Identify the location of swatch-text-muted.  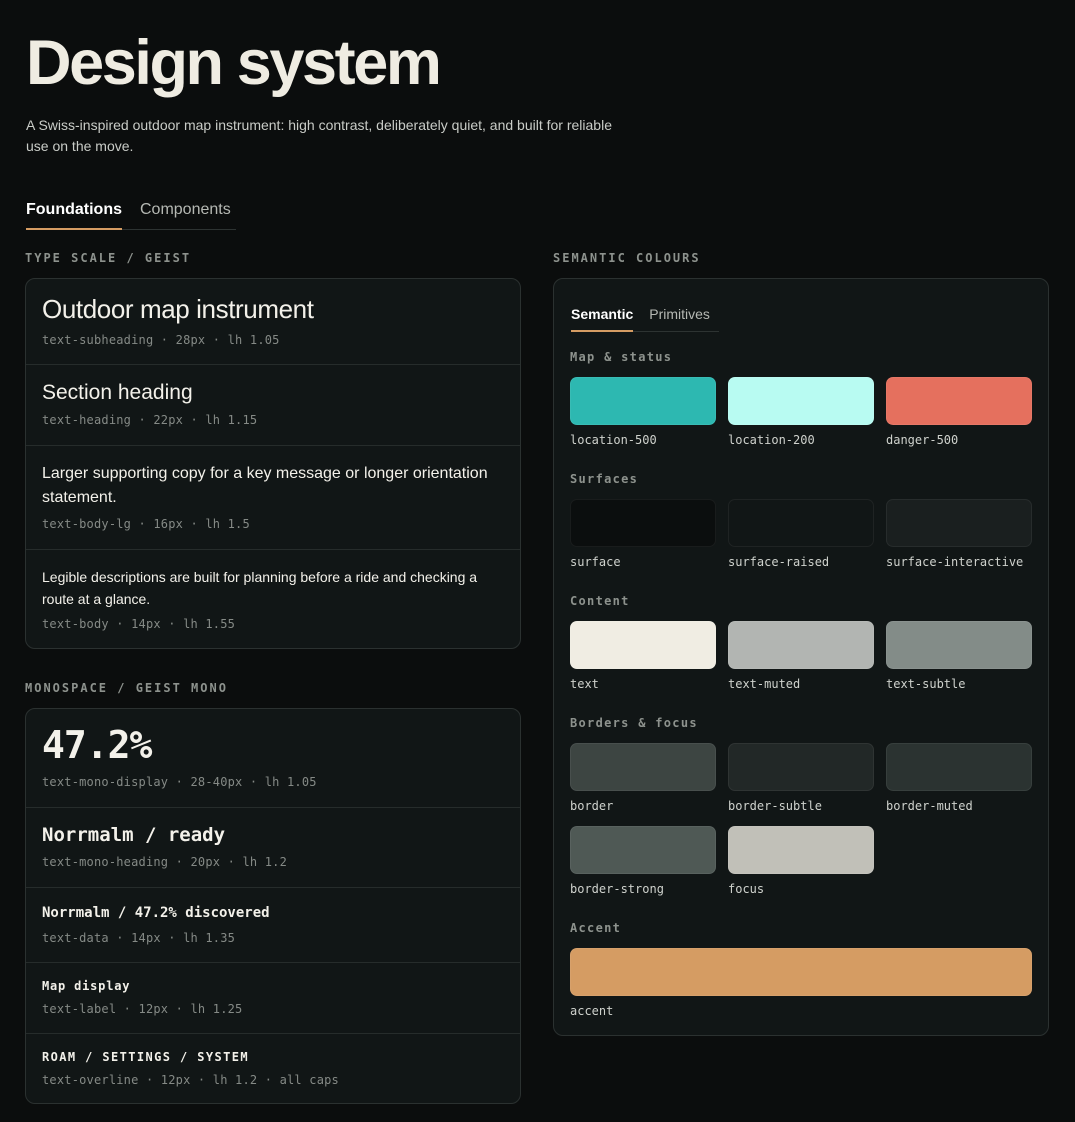
(801, 645).